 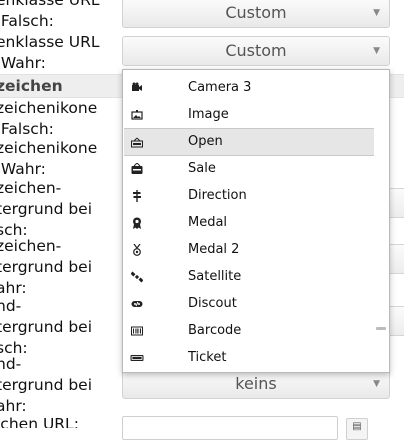 I want to click on dropdown-option-camera-3: Camera 3, so click(x=249, y=87).